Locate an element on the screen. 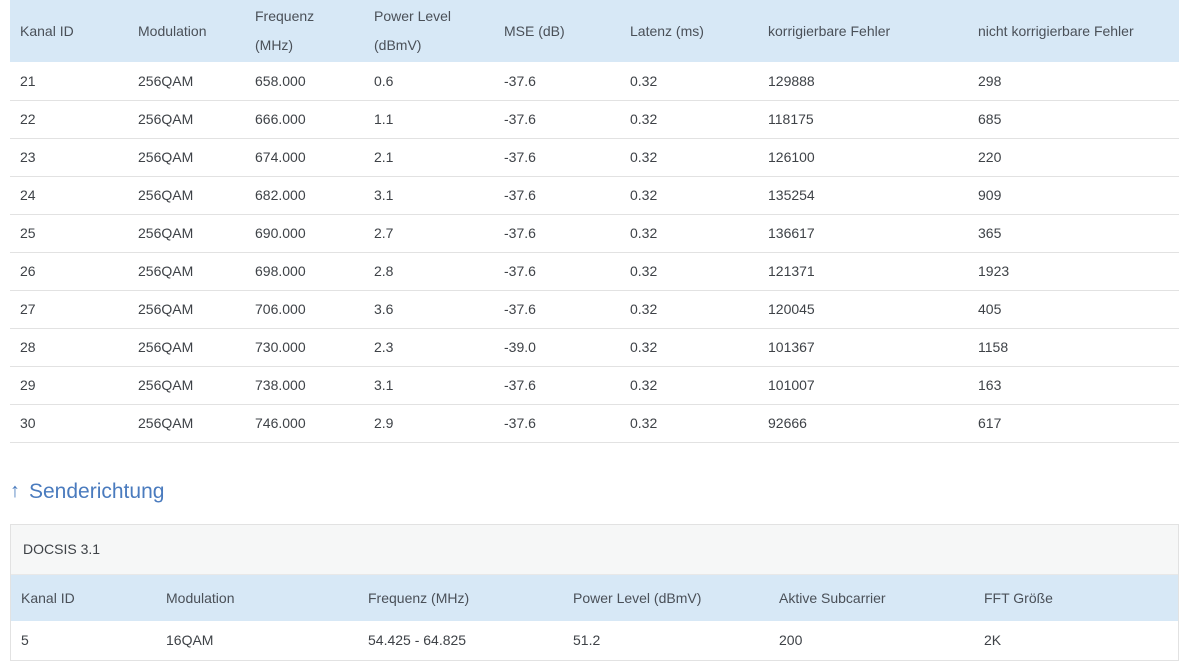  column-header-mse: MSE (dB) is located at coordinates (534, 30).